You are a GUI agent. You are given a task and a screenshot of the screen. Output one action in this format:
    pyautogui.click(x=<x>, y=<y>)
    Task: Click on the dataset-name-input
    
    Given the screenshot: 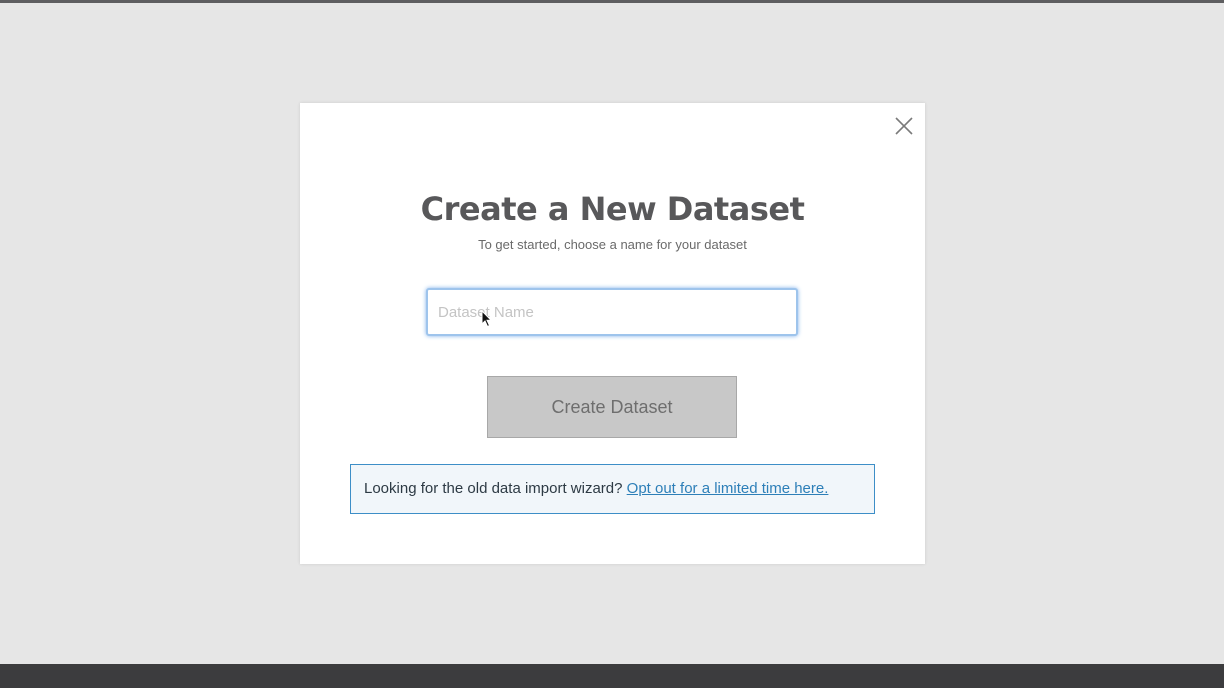 What is the action you would take?
    pyautogui.click(x=612, y=312)
    